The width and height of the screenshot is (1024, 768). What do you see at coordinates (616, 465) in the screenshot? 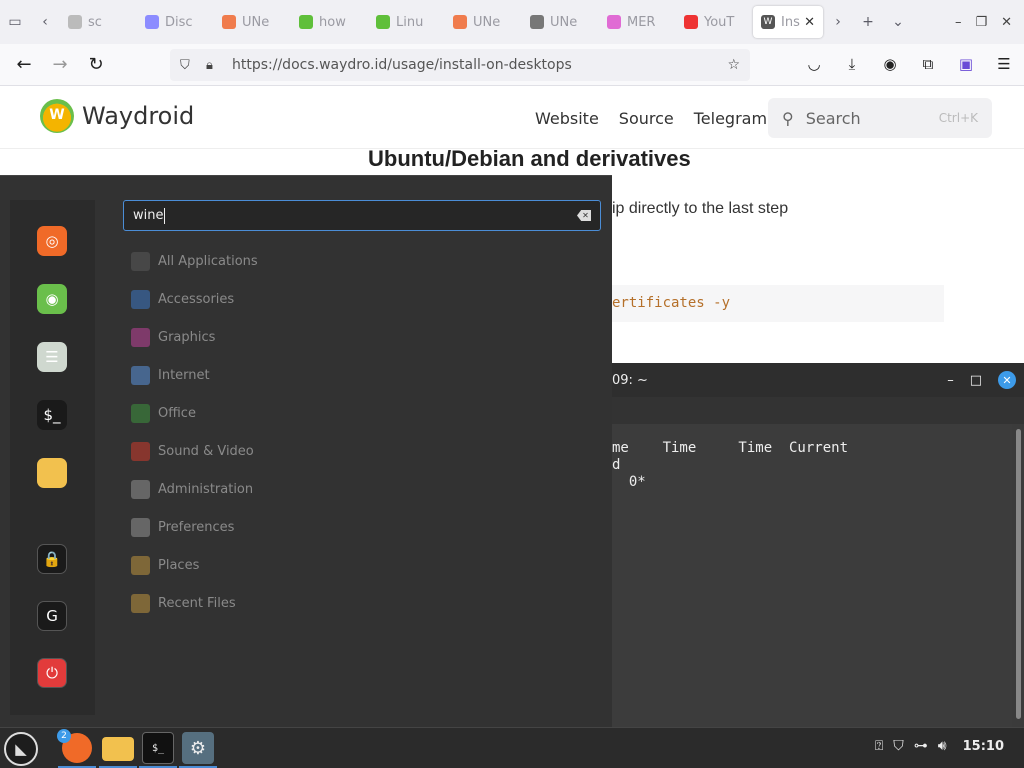
I see `terminal-line: d` at bounding box center [616, 465].